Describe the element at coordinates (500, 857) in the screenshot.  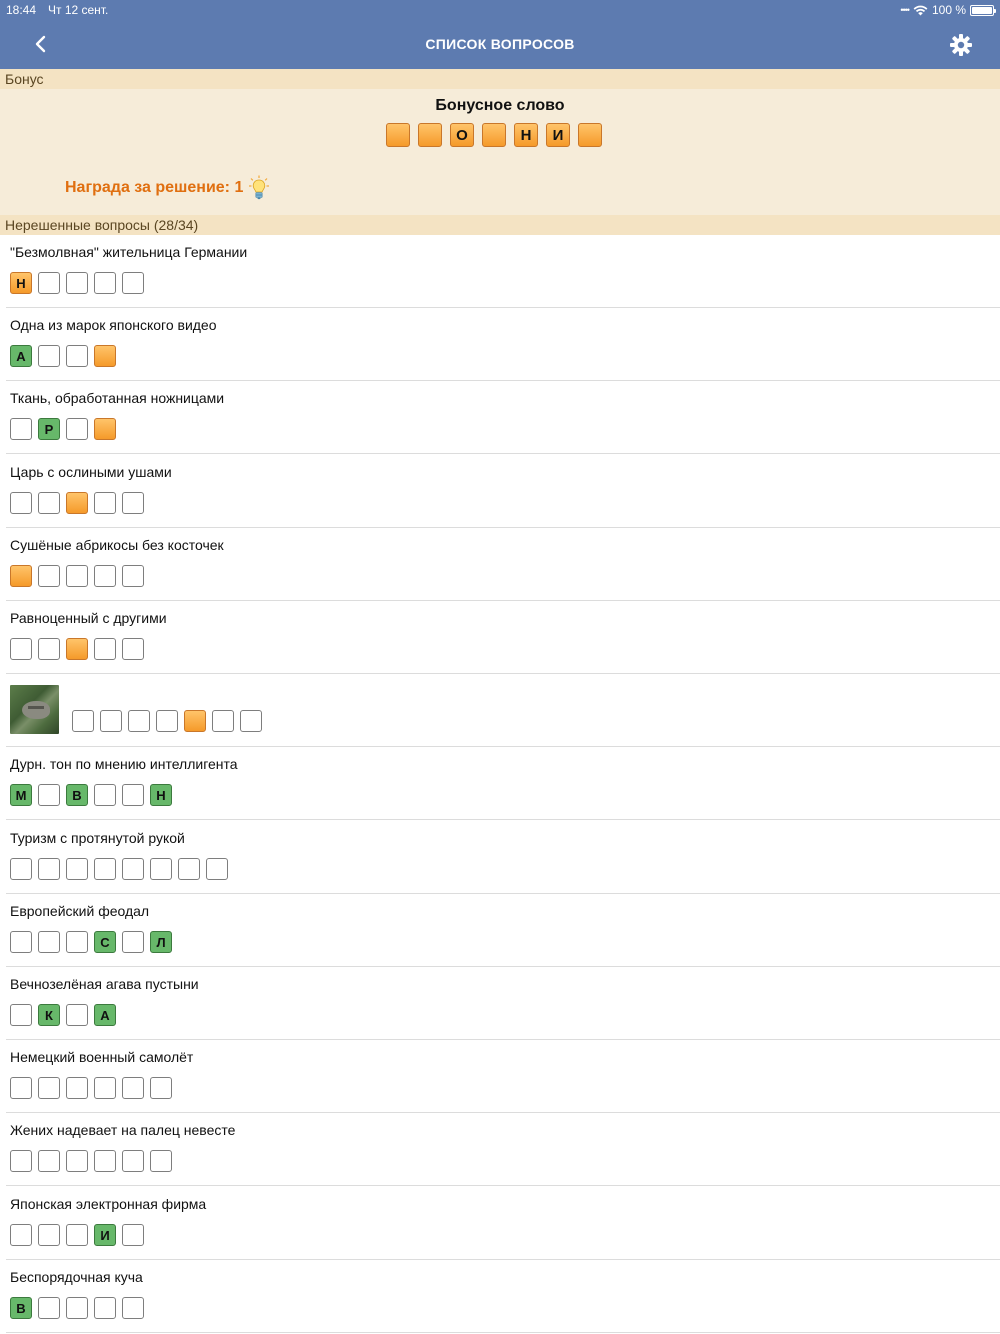
I see `question-row: Туризм с протянутой рукой` at that location.